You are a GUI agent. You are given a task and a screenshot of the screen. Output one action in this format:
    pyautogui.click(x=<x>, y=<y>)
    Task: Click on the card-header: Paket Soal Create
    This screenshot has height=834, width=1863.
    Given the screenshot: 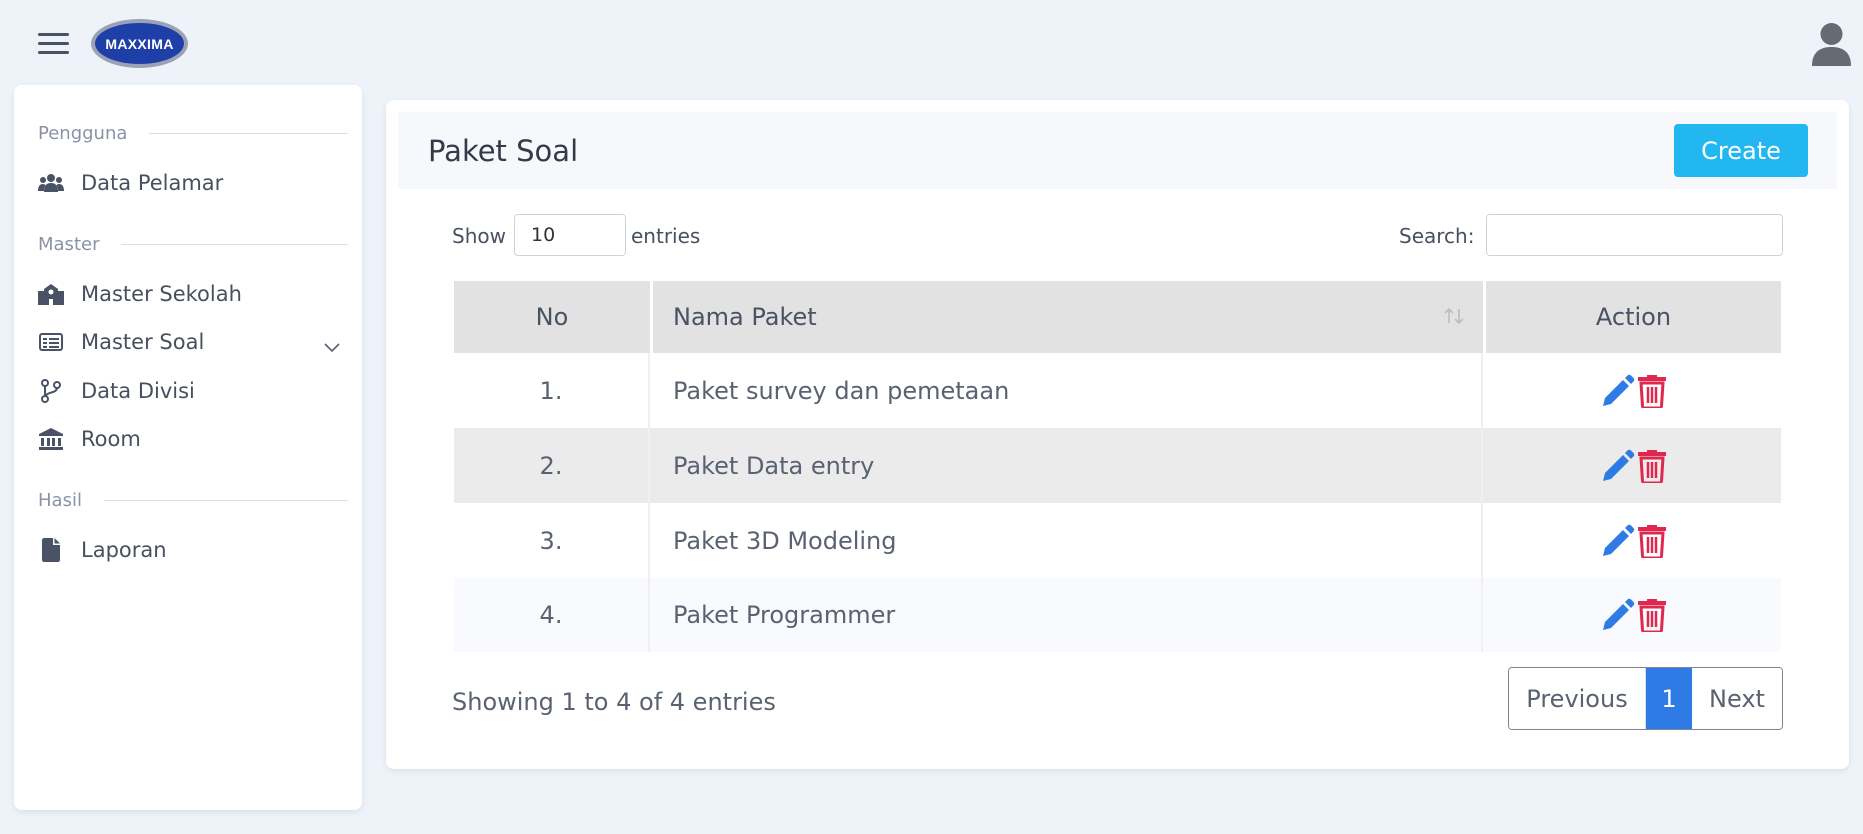 What is the action you would take?
    pyautogui.click(x=1117, y=150)
    